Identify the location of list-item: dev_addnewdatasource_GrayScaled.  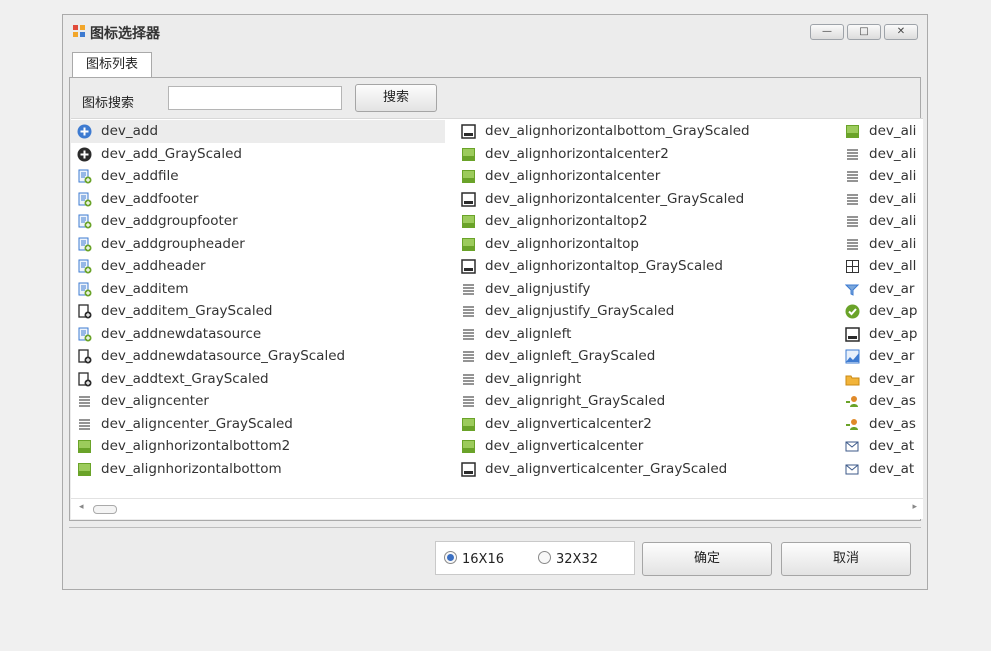
(258, 356).